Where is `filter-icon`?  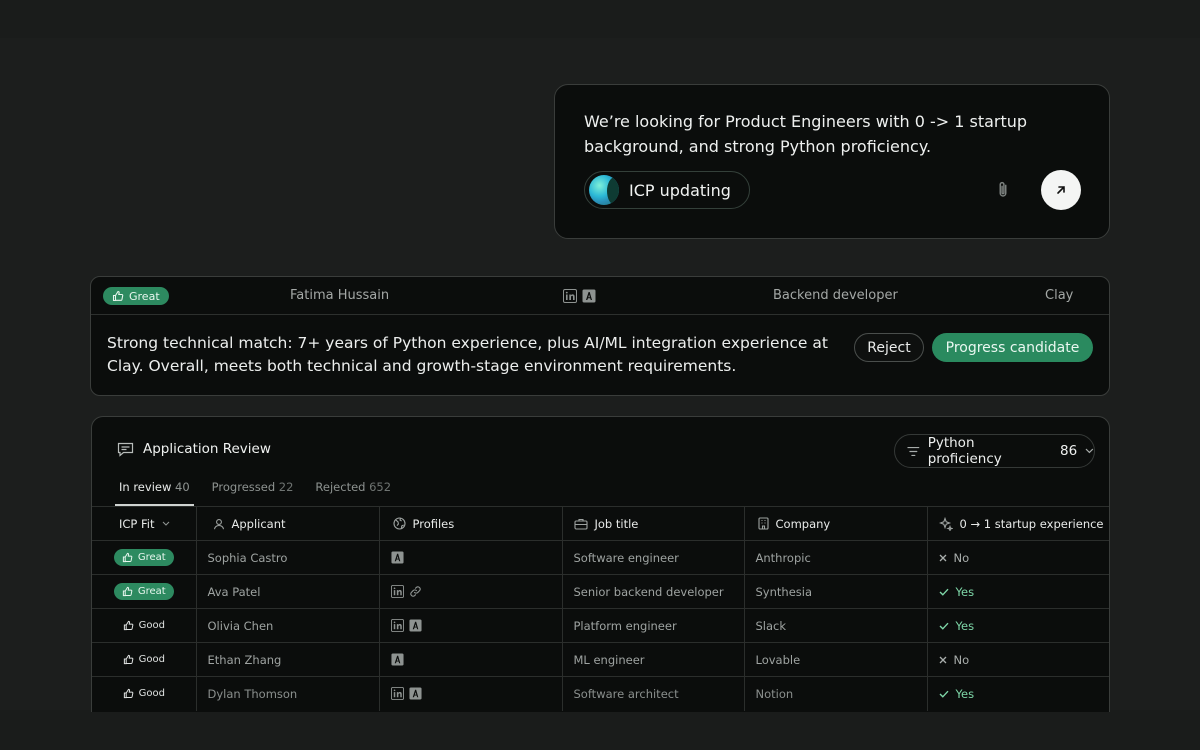 filter-icon is located at coordinates (913, 451).